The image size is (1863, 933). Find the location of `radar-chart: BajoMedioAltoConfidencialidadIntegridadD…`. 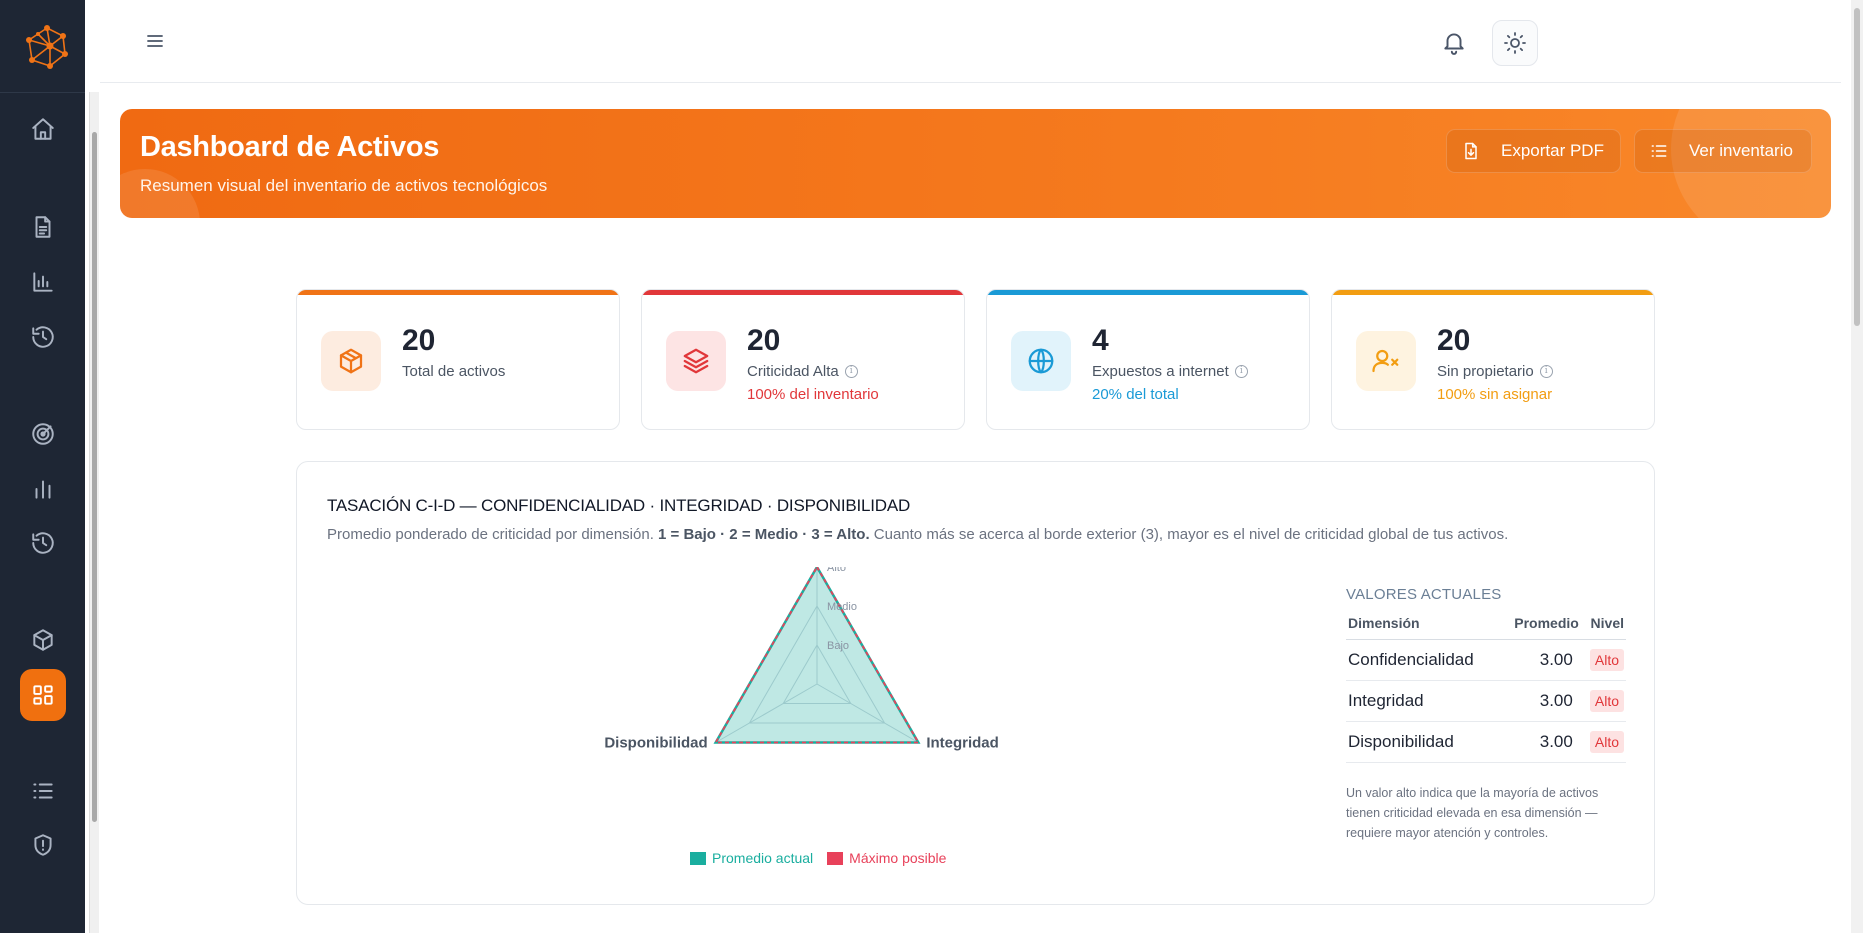

radar-chart: BajoMedioAltoConfidencialidadIntegridadD… is located at coordinates (801, 659).